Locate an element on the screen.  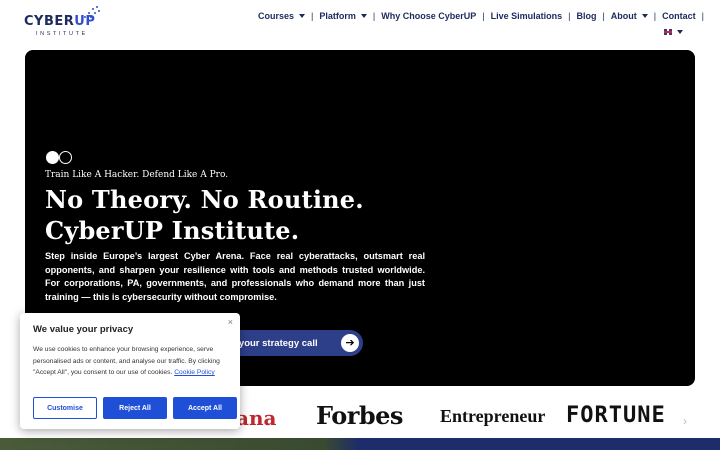
close-icon: × is located at coordinates (230, 322).